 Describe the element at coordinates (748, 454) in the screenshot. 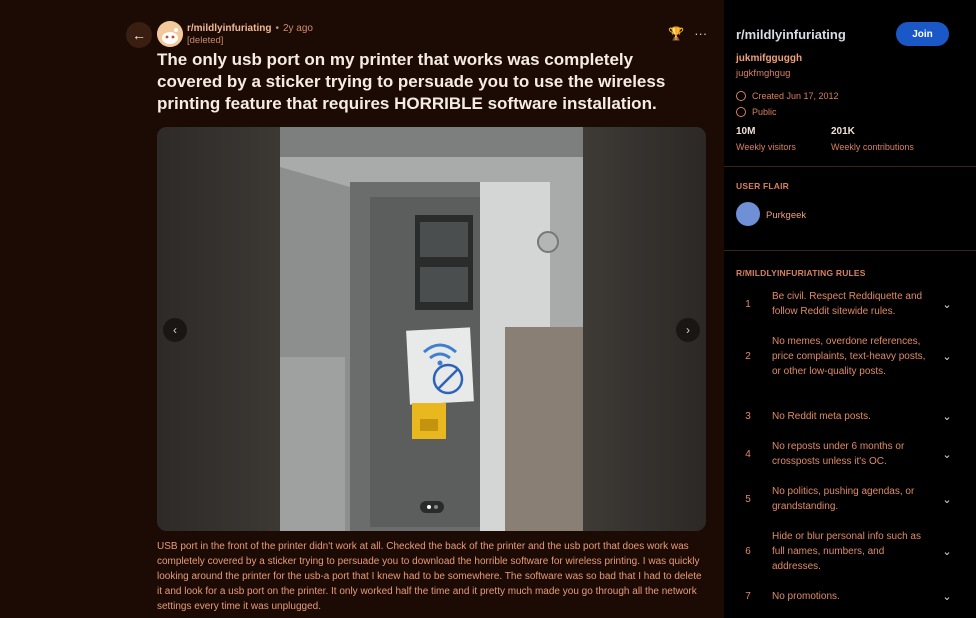

I see `rule-number: 4` at that location.